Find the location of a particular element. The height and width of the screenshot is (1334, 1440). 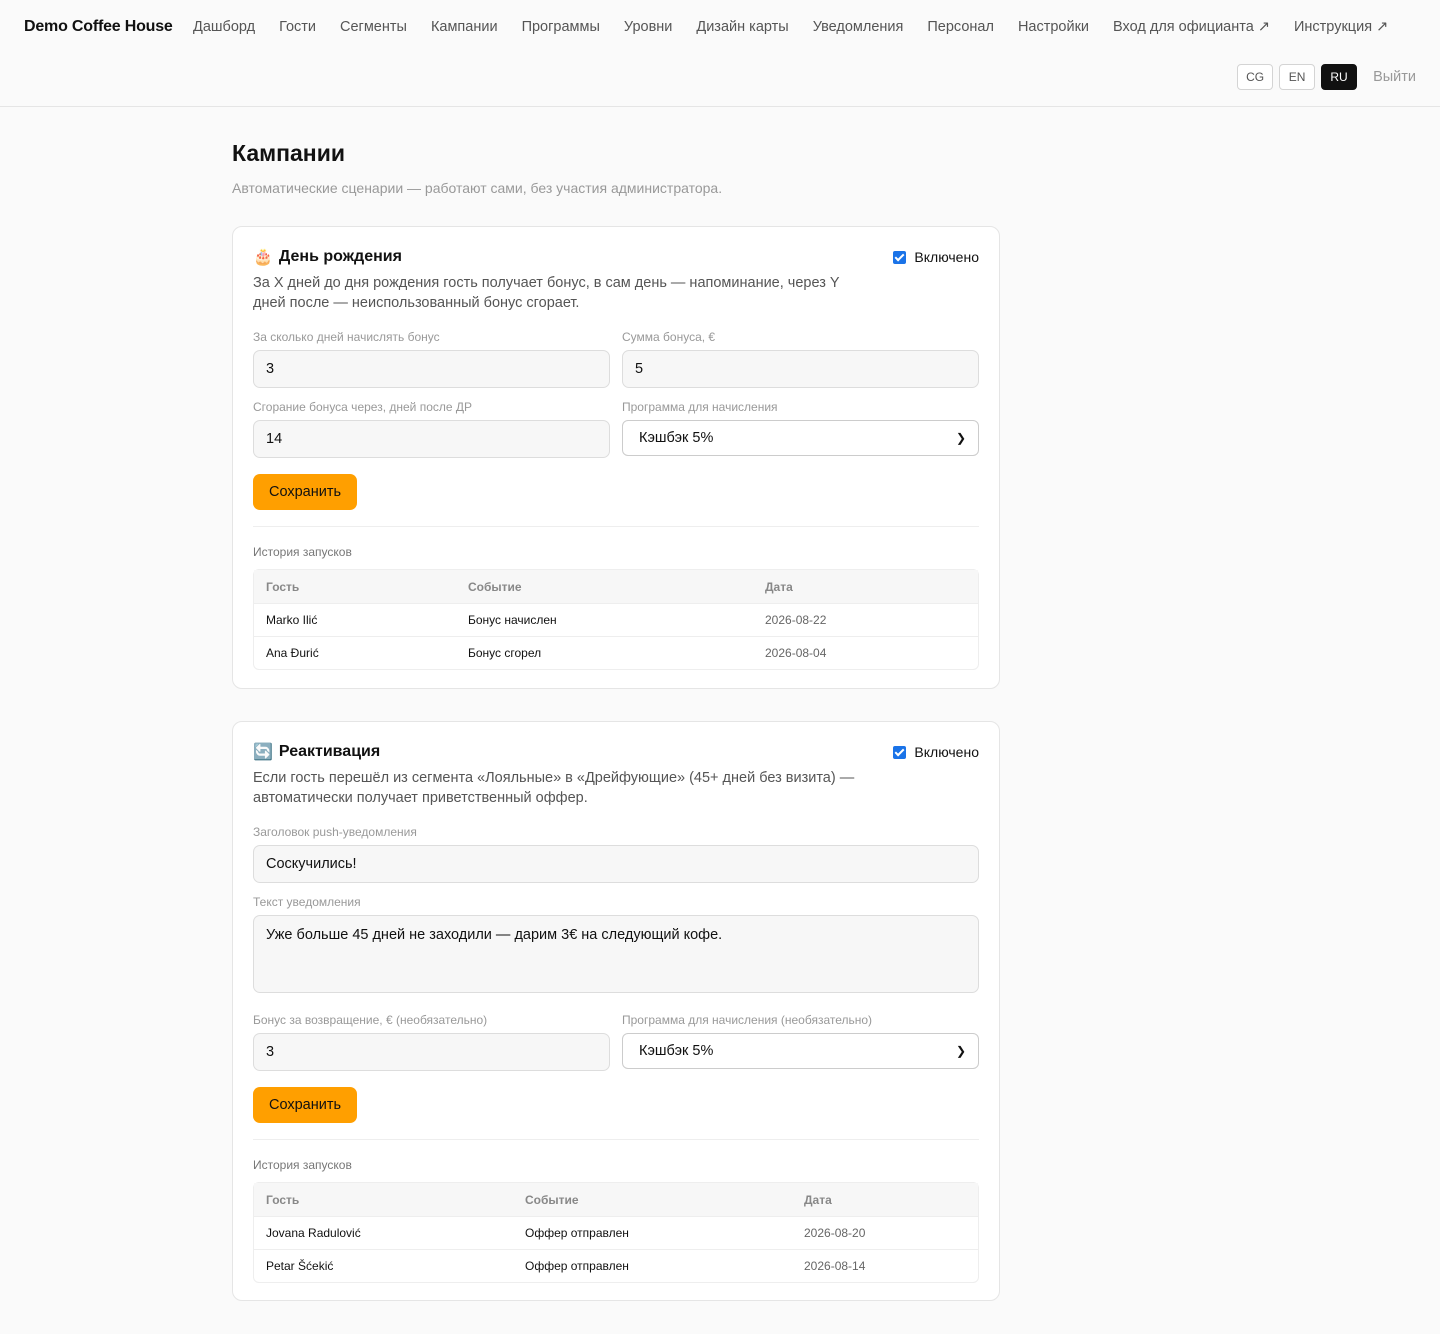

bonus-amount-label: Сумма бонуса, € is located at coordinates (669, 337).